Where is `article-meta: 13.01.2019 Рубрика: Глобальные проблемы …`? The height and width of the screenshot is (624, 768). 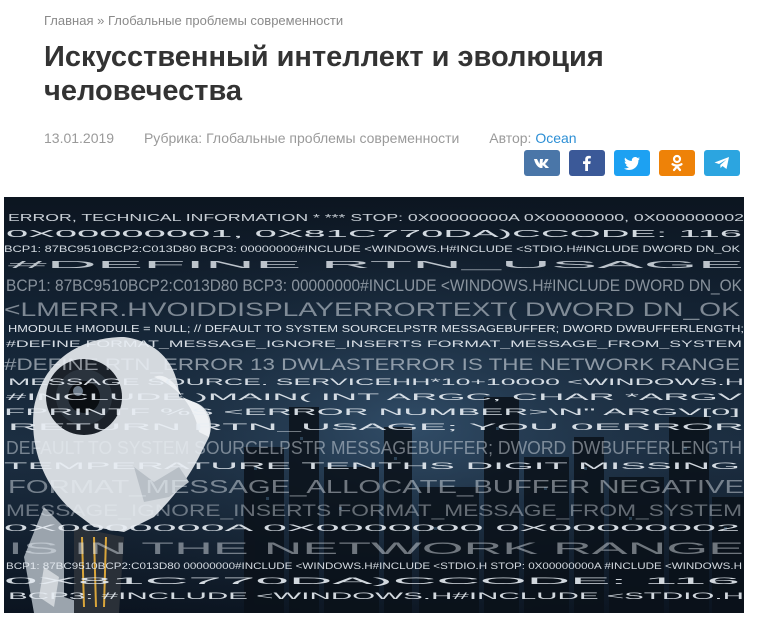 article-meta: 13.01.2019 Рубрика: Глобальные проблемы … is located at coordinates (323, 138).